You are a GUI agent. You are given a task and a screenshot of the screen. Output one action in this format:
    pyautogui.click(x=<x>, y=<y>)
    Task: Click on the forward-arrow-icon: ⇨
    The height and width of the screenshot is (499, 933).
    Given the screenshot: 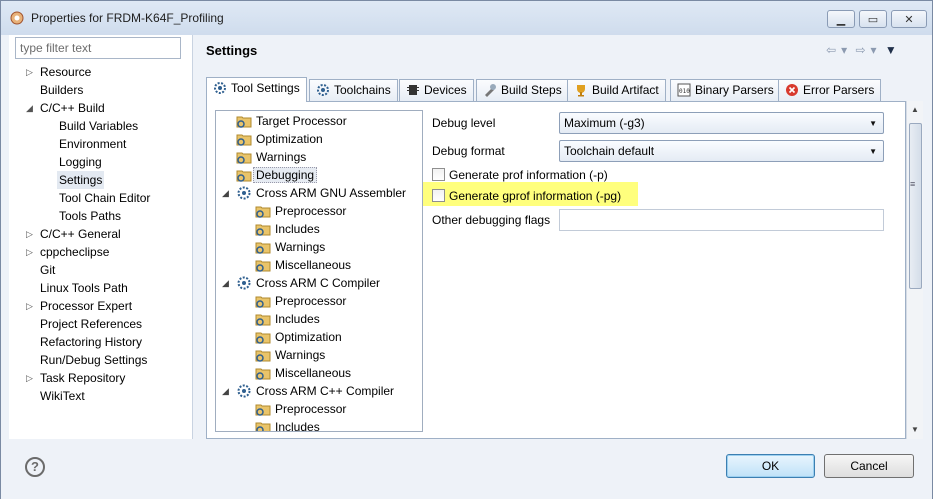 What is the action you would take?
    pyautogui.click(x=860, y=50)
    